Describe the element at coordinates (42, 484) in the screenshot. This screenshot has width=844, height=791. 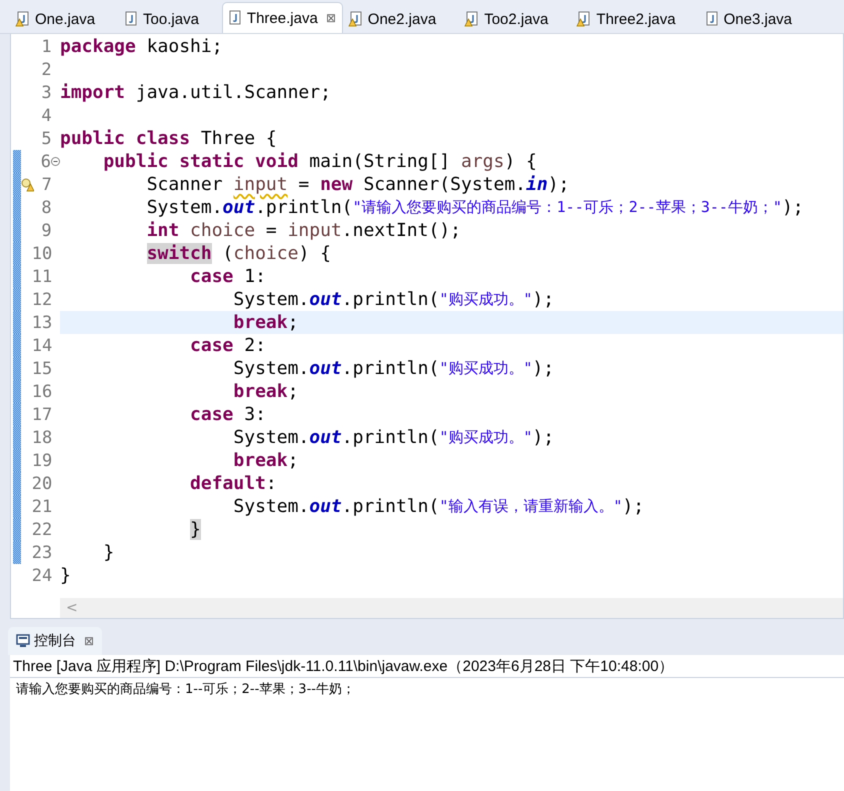
I see `line-number: 20` at that location.